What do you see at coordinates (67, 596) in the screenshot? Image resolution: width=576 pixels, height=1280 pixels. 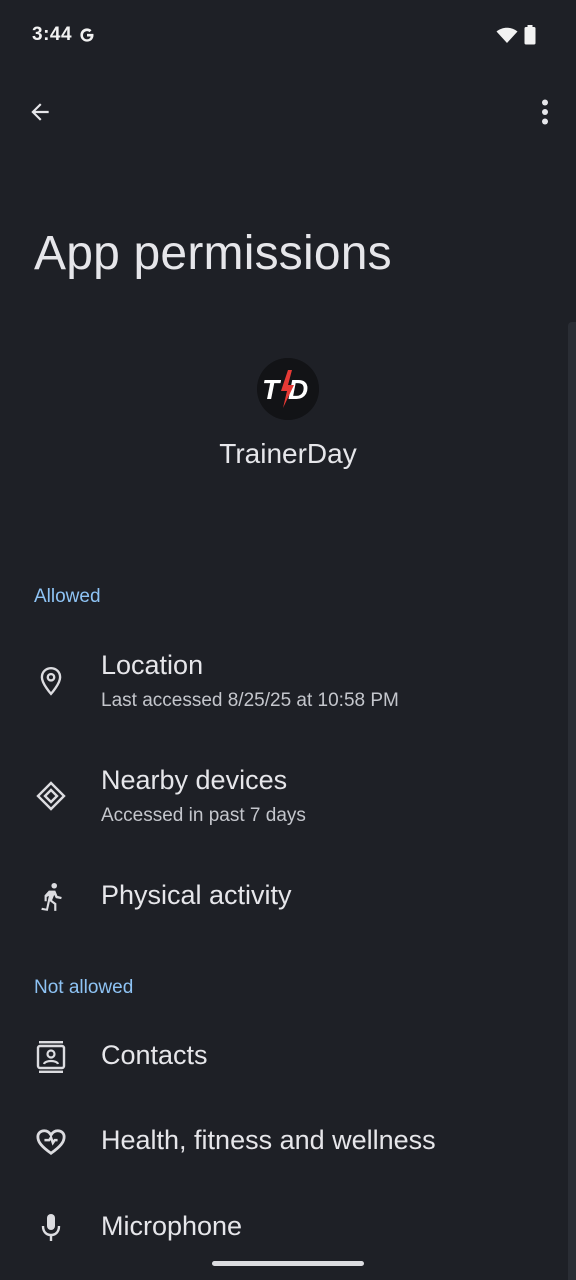 I see `section-header-allowed: Allowed` at bounding box center [67, 596].